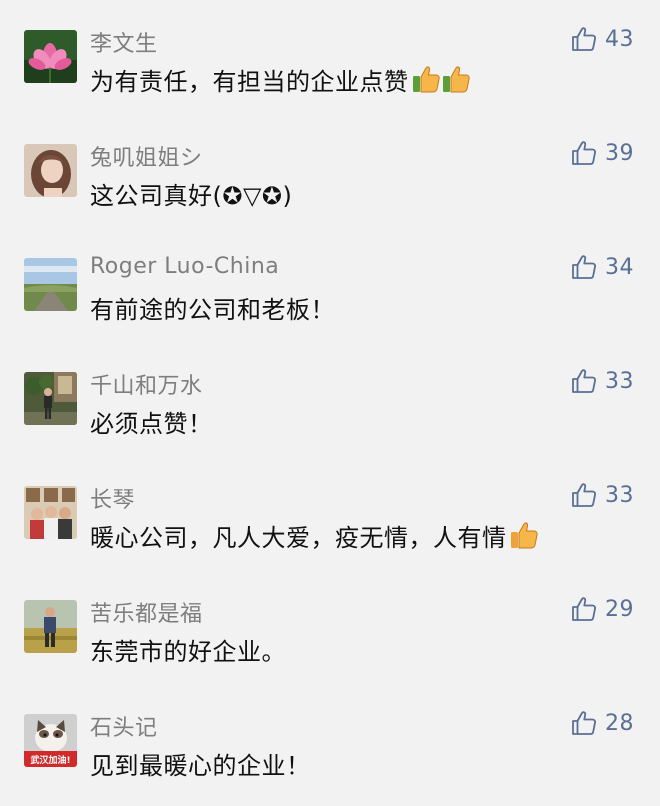 This screenshot has height=806, width=660. Describe the element at coordinates (619, 153) in the screenshot. I see `like-count: 39` at that location.